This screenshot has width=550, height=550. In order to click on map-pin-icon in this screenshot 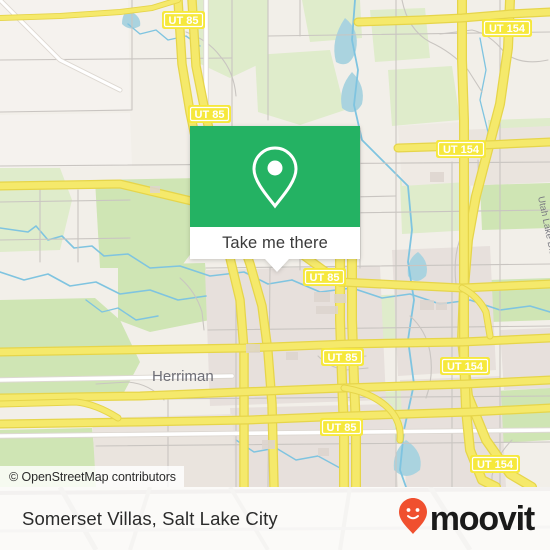, I will do `click(275, 177)`.